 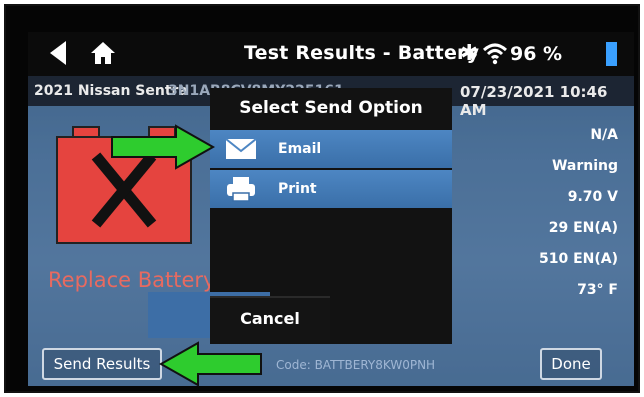 What do you see at coordinates (611, 54) in the screenshot?
I see `device-battery-icon` at bounding box center [611, 54].